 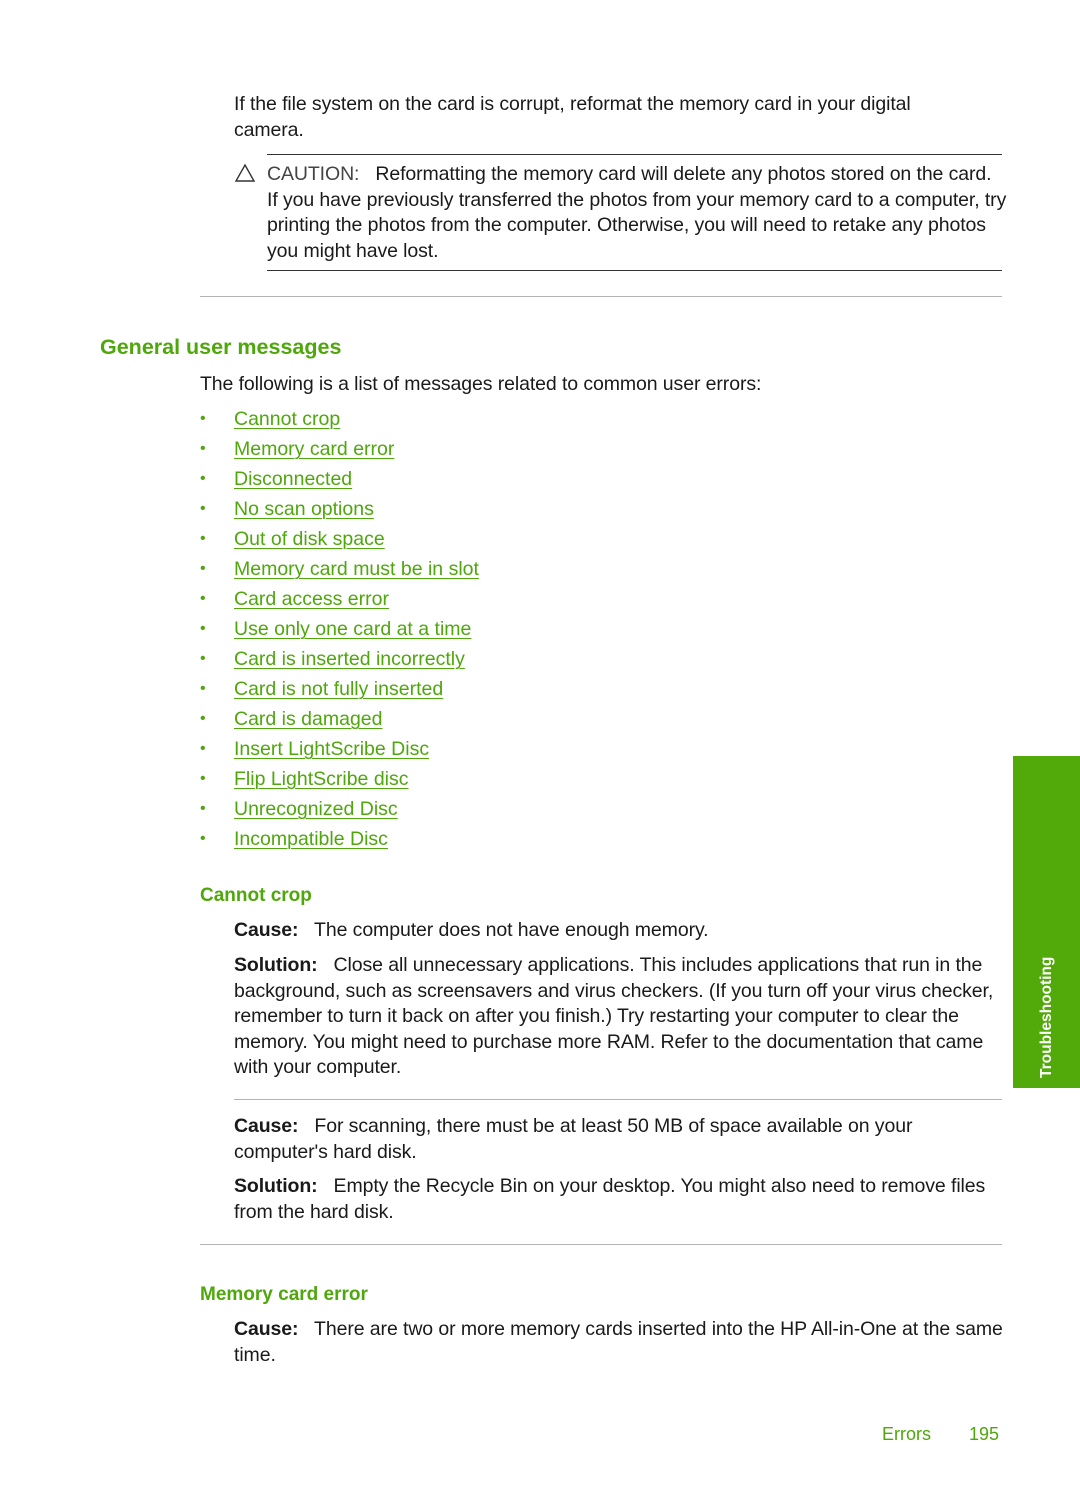 I want to click on side-tab-label: Troubleshooting, so click(x=1046, y=1017).